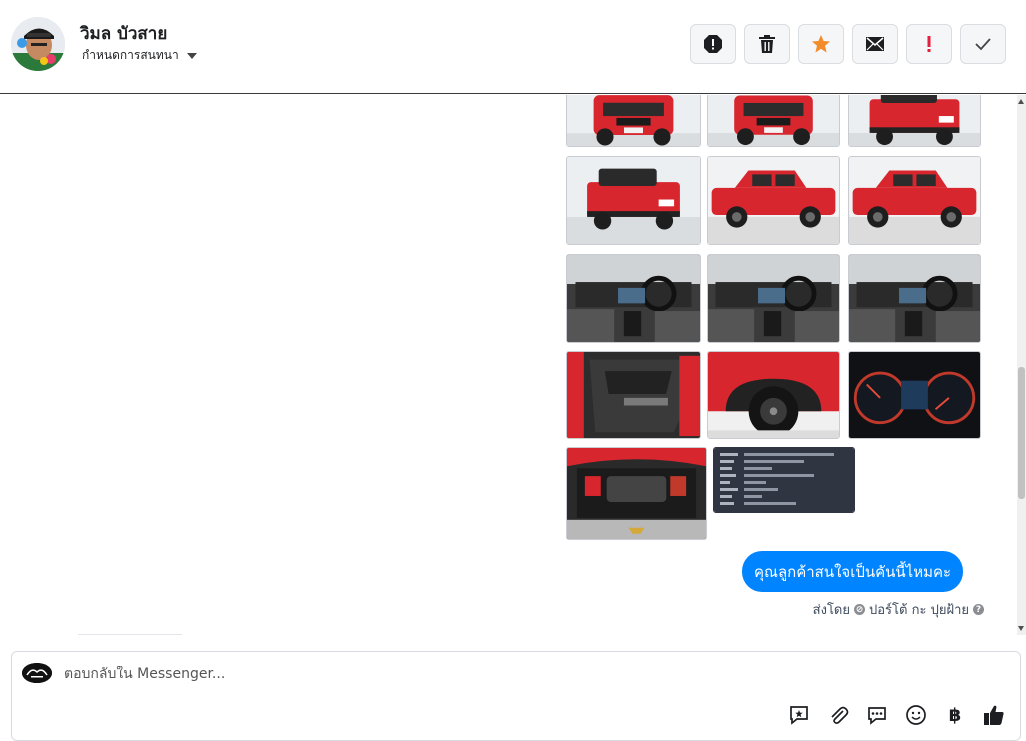 The height and width of the screenshot is (741, 1026). I want to click on star-icon, so click(821, 44).